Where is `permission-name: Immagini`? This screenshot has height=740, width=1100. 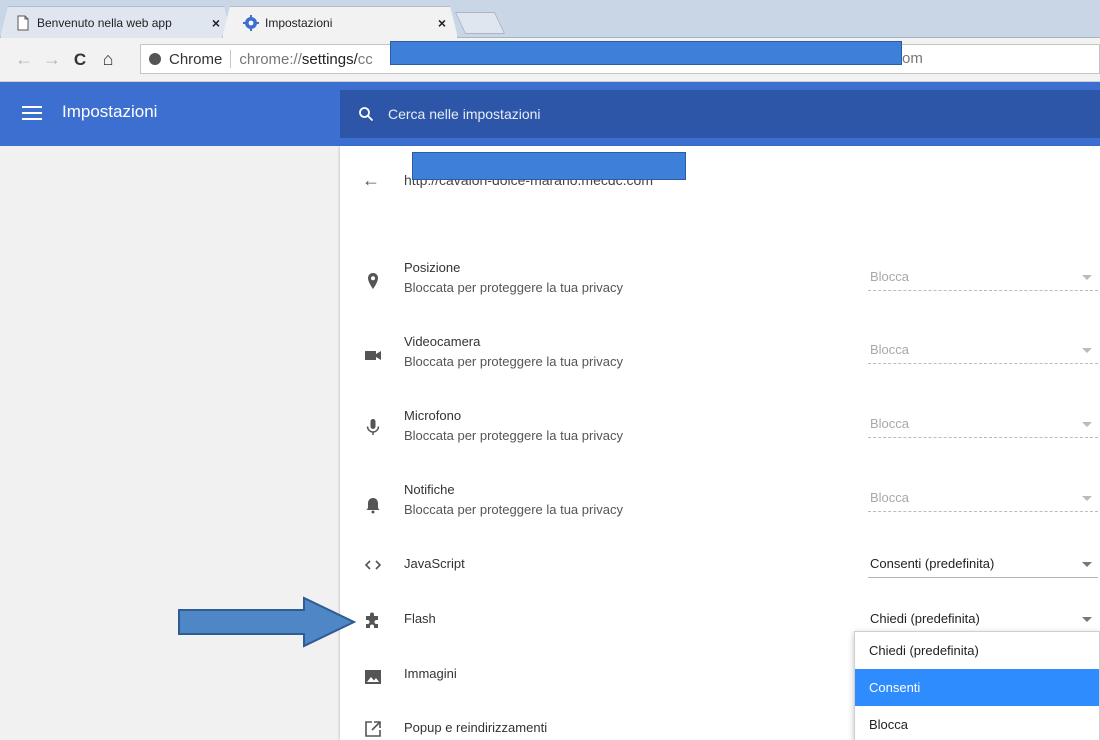 permission-name: Immagini is located at coordinates (430, 673).